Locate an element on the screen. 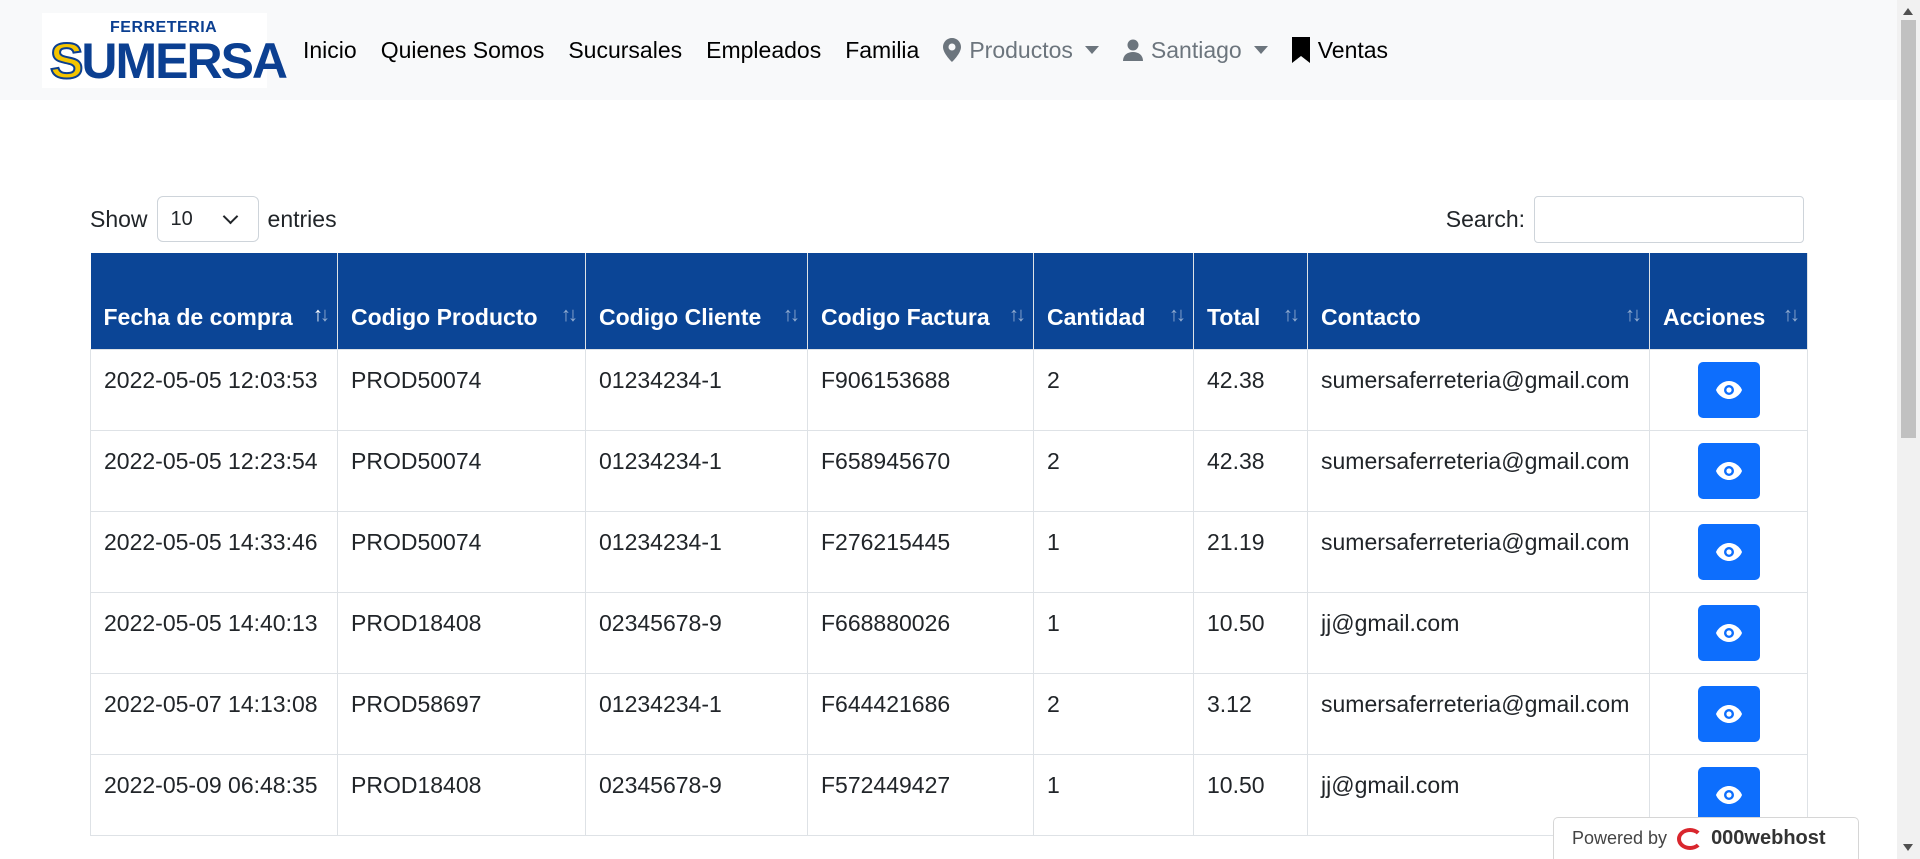  show-label: Show is located at coordinates (119, 218).